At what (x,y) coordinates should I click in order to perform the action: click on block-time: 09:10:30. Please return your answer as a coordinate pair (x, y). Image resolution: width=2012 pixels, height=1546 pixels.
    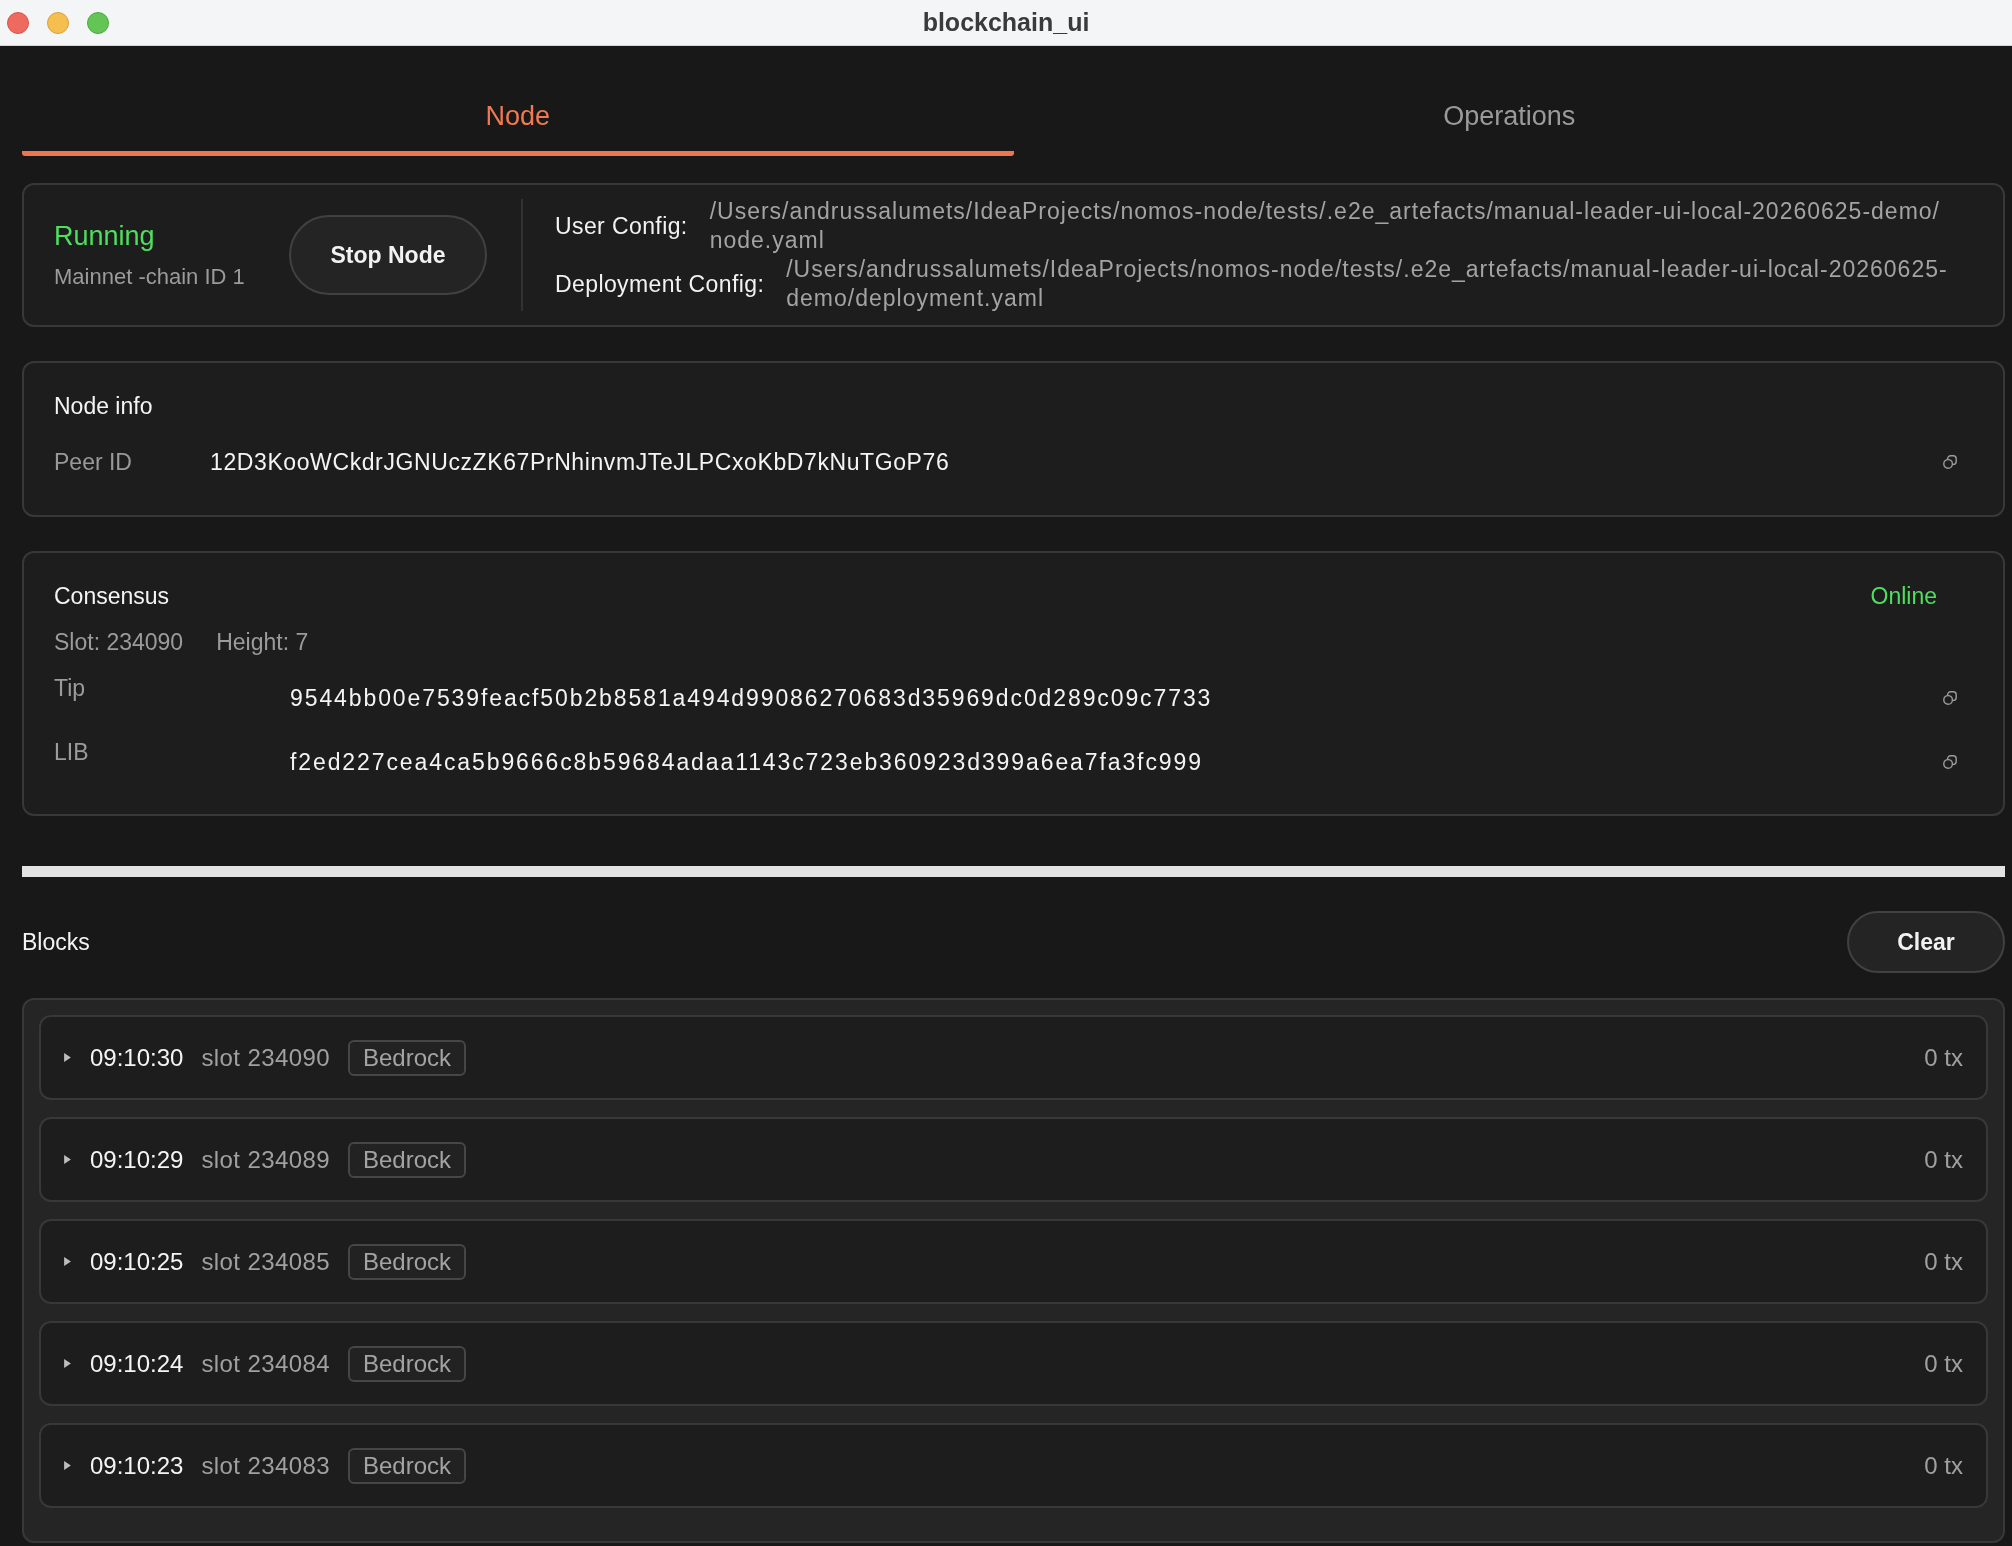
    Looking at the image, I should click on (137, 1057).